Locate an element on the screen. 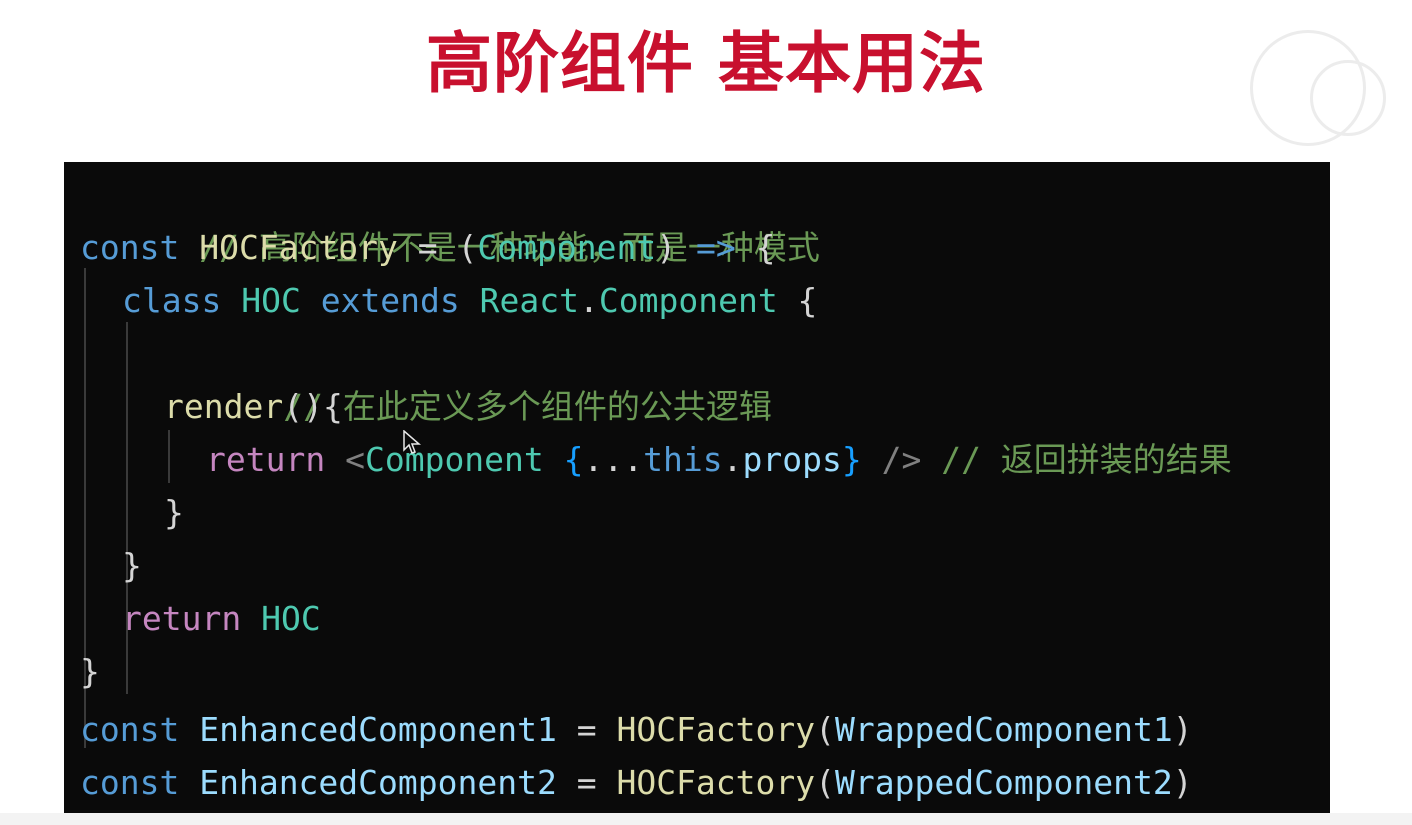  code-line-9: return HOC is located at coordinates (221, 618).